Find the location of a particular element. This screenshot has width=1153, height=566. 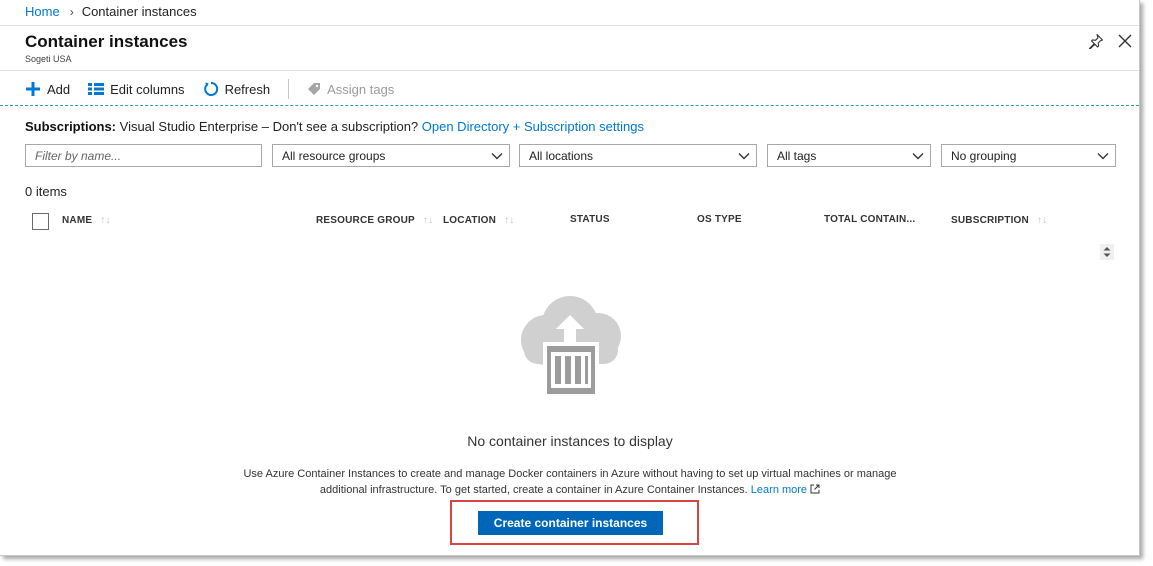

tags-dropdown: All tags is located at coordinates (849, 155).